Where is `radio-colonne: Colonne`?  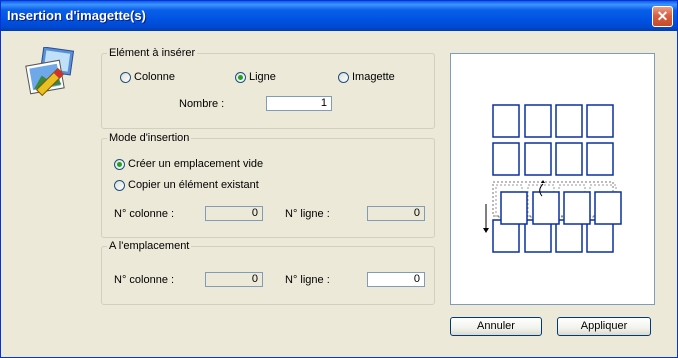
radio-colonne: Colonne is located at coordinates (147, 77).